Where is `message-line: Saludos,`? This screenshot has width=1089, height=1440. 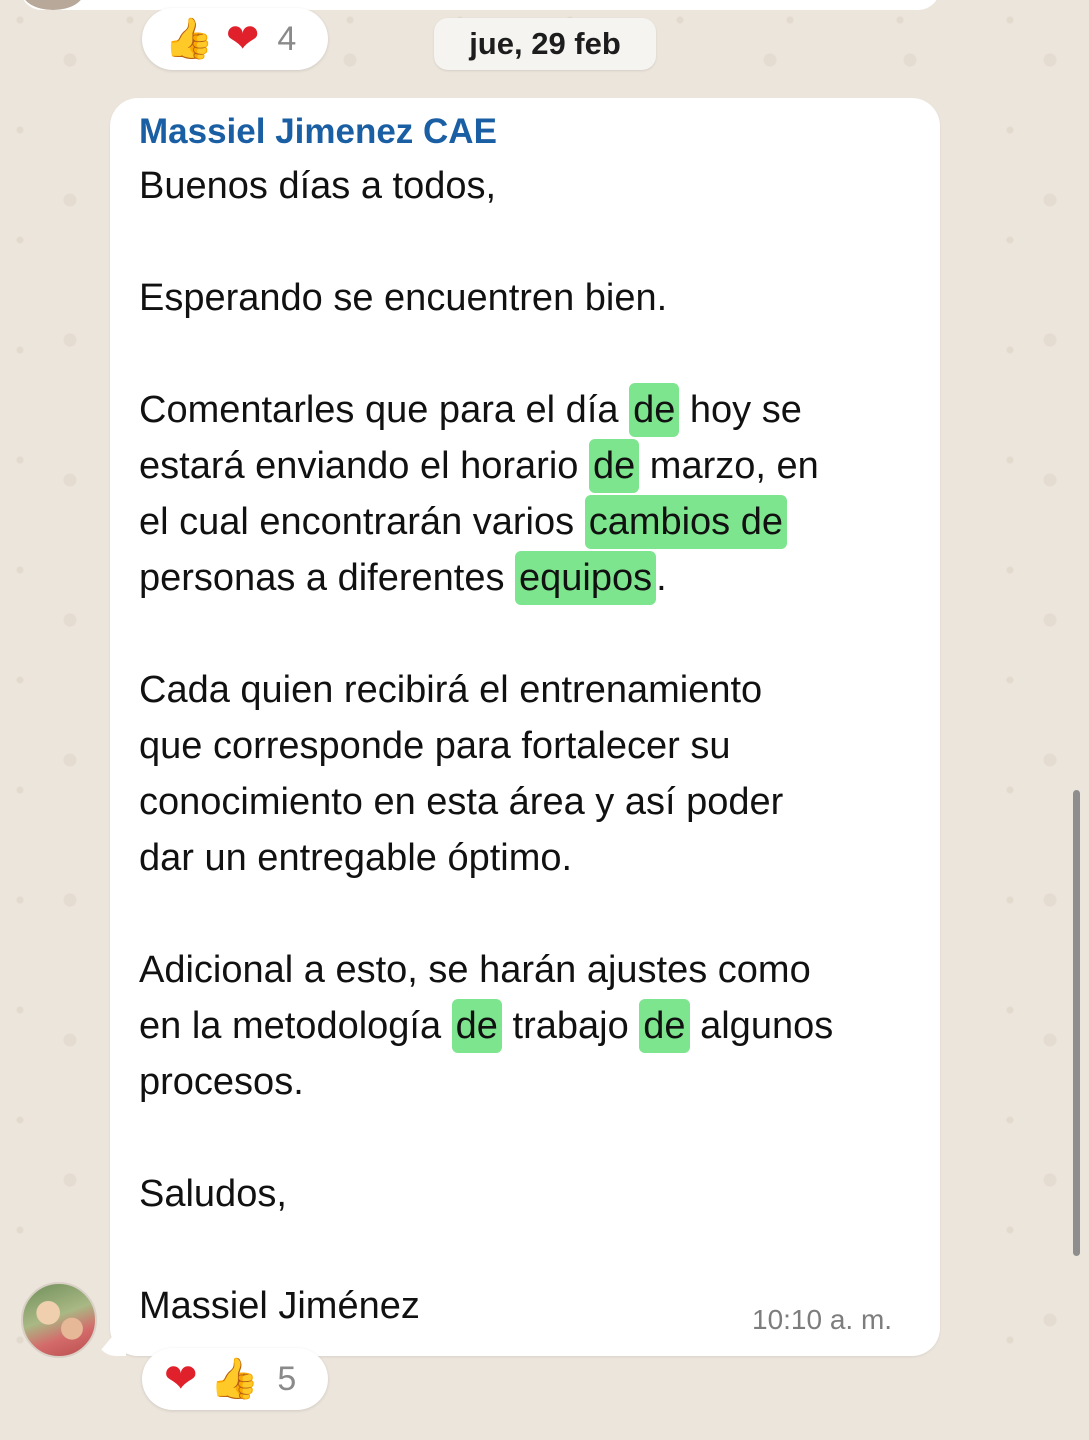 message-line: Saludos, is located at coordinates (213, 1194).